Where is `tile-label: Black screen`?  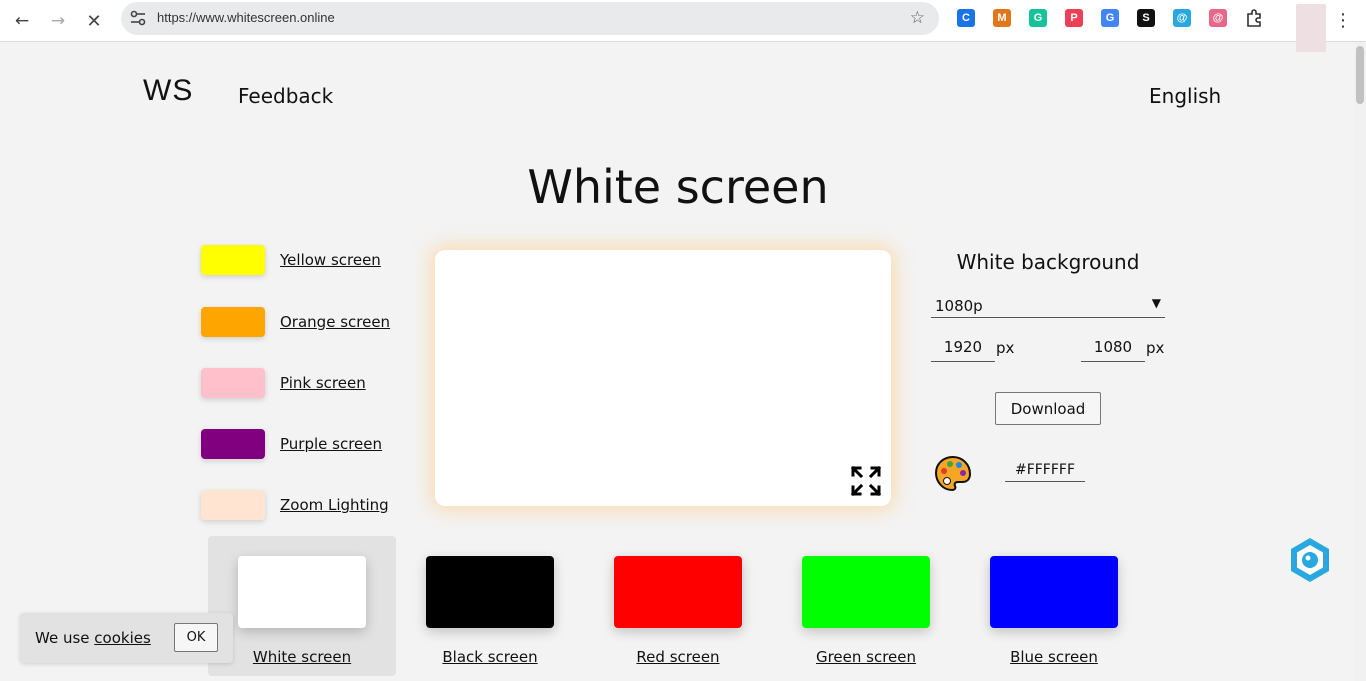 tile-label: Black screen is located at coordinates (490, 657).